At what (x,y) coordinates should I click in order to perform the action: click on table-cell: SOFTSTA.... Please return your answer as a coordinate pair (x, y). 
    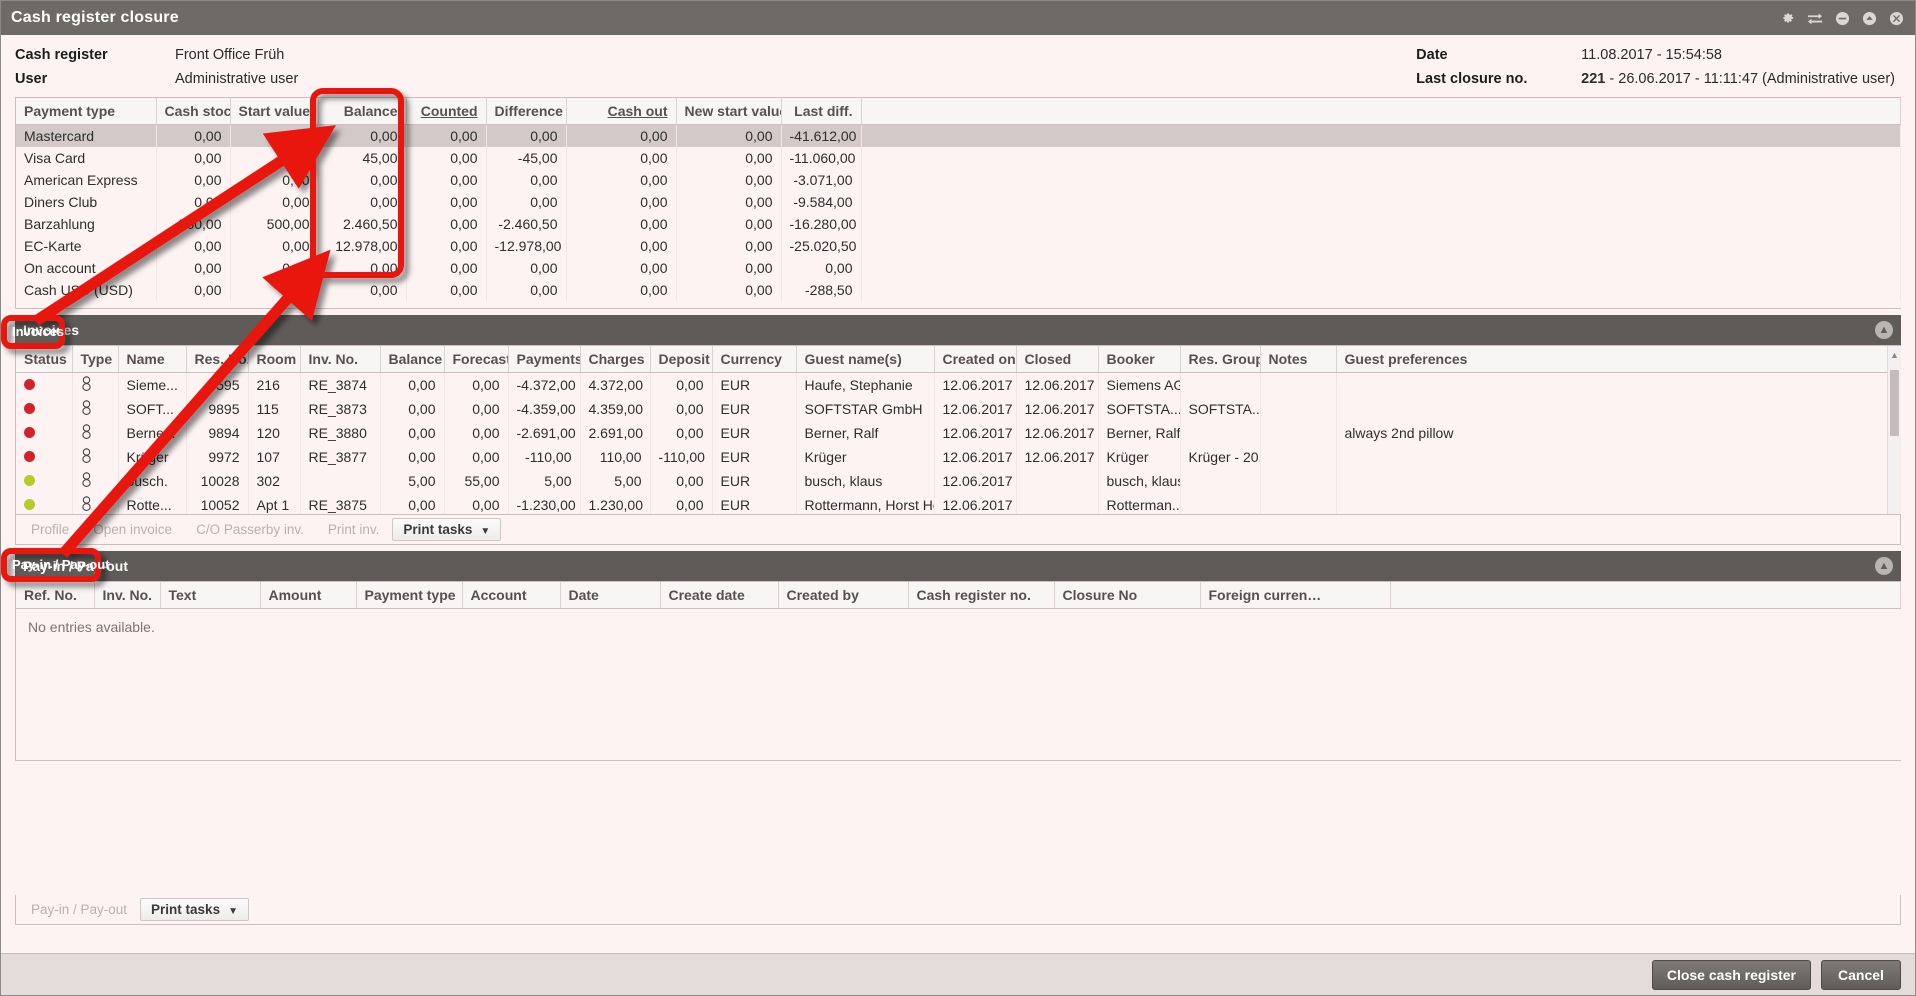
    Looking at the image, I should click on (1220, 409).